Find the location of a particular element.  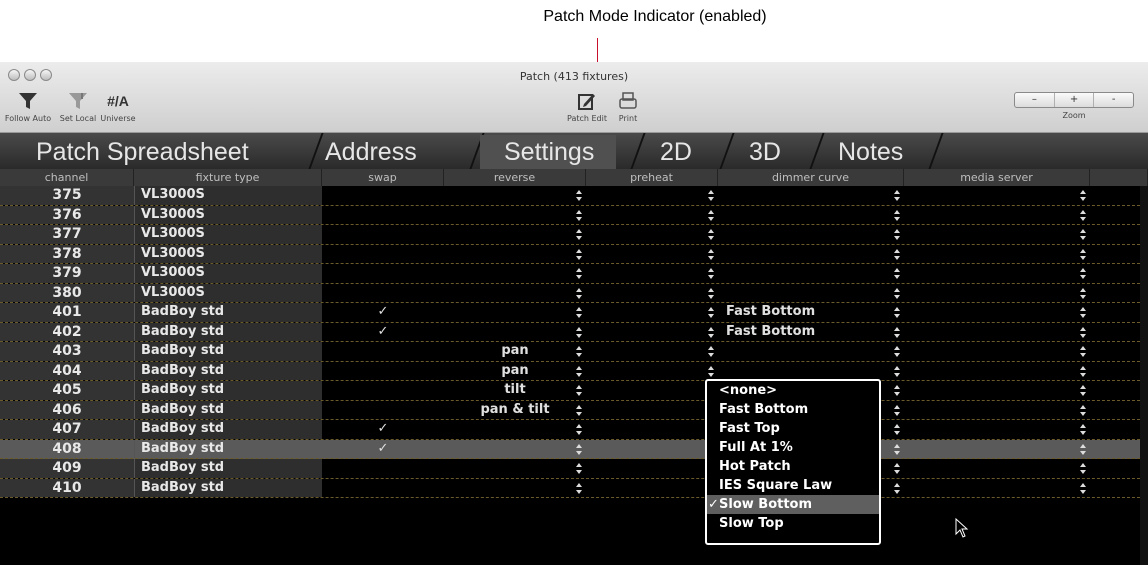

table-row: 378 VL3000S is located at coordinates (570, 254).